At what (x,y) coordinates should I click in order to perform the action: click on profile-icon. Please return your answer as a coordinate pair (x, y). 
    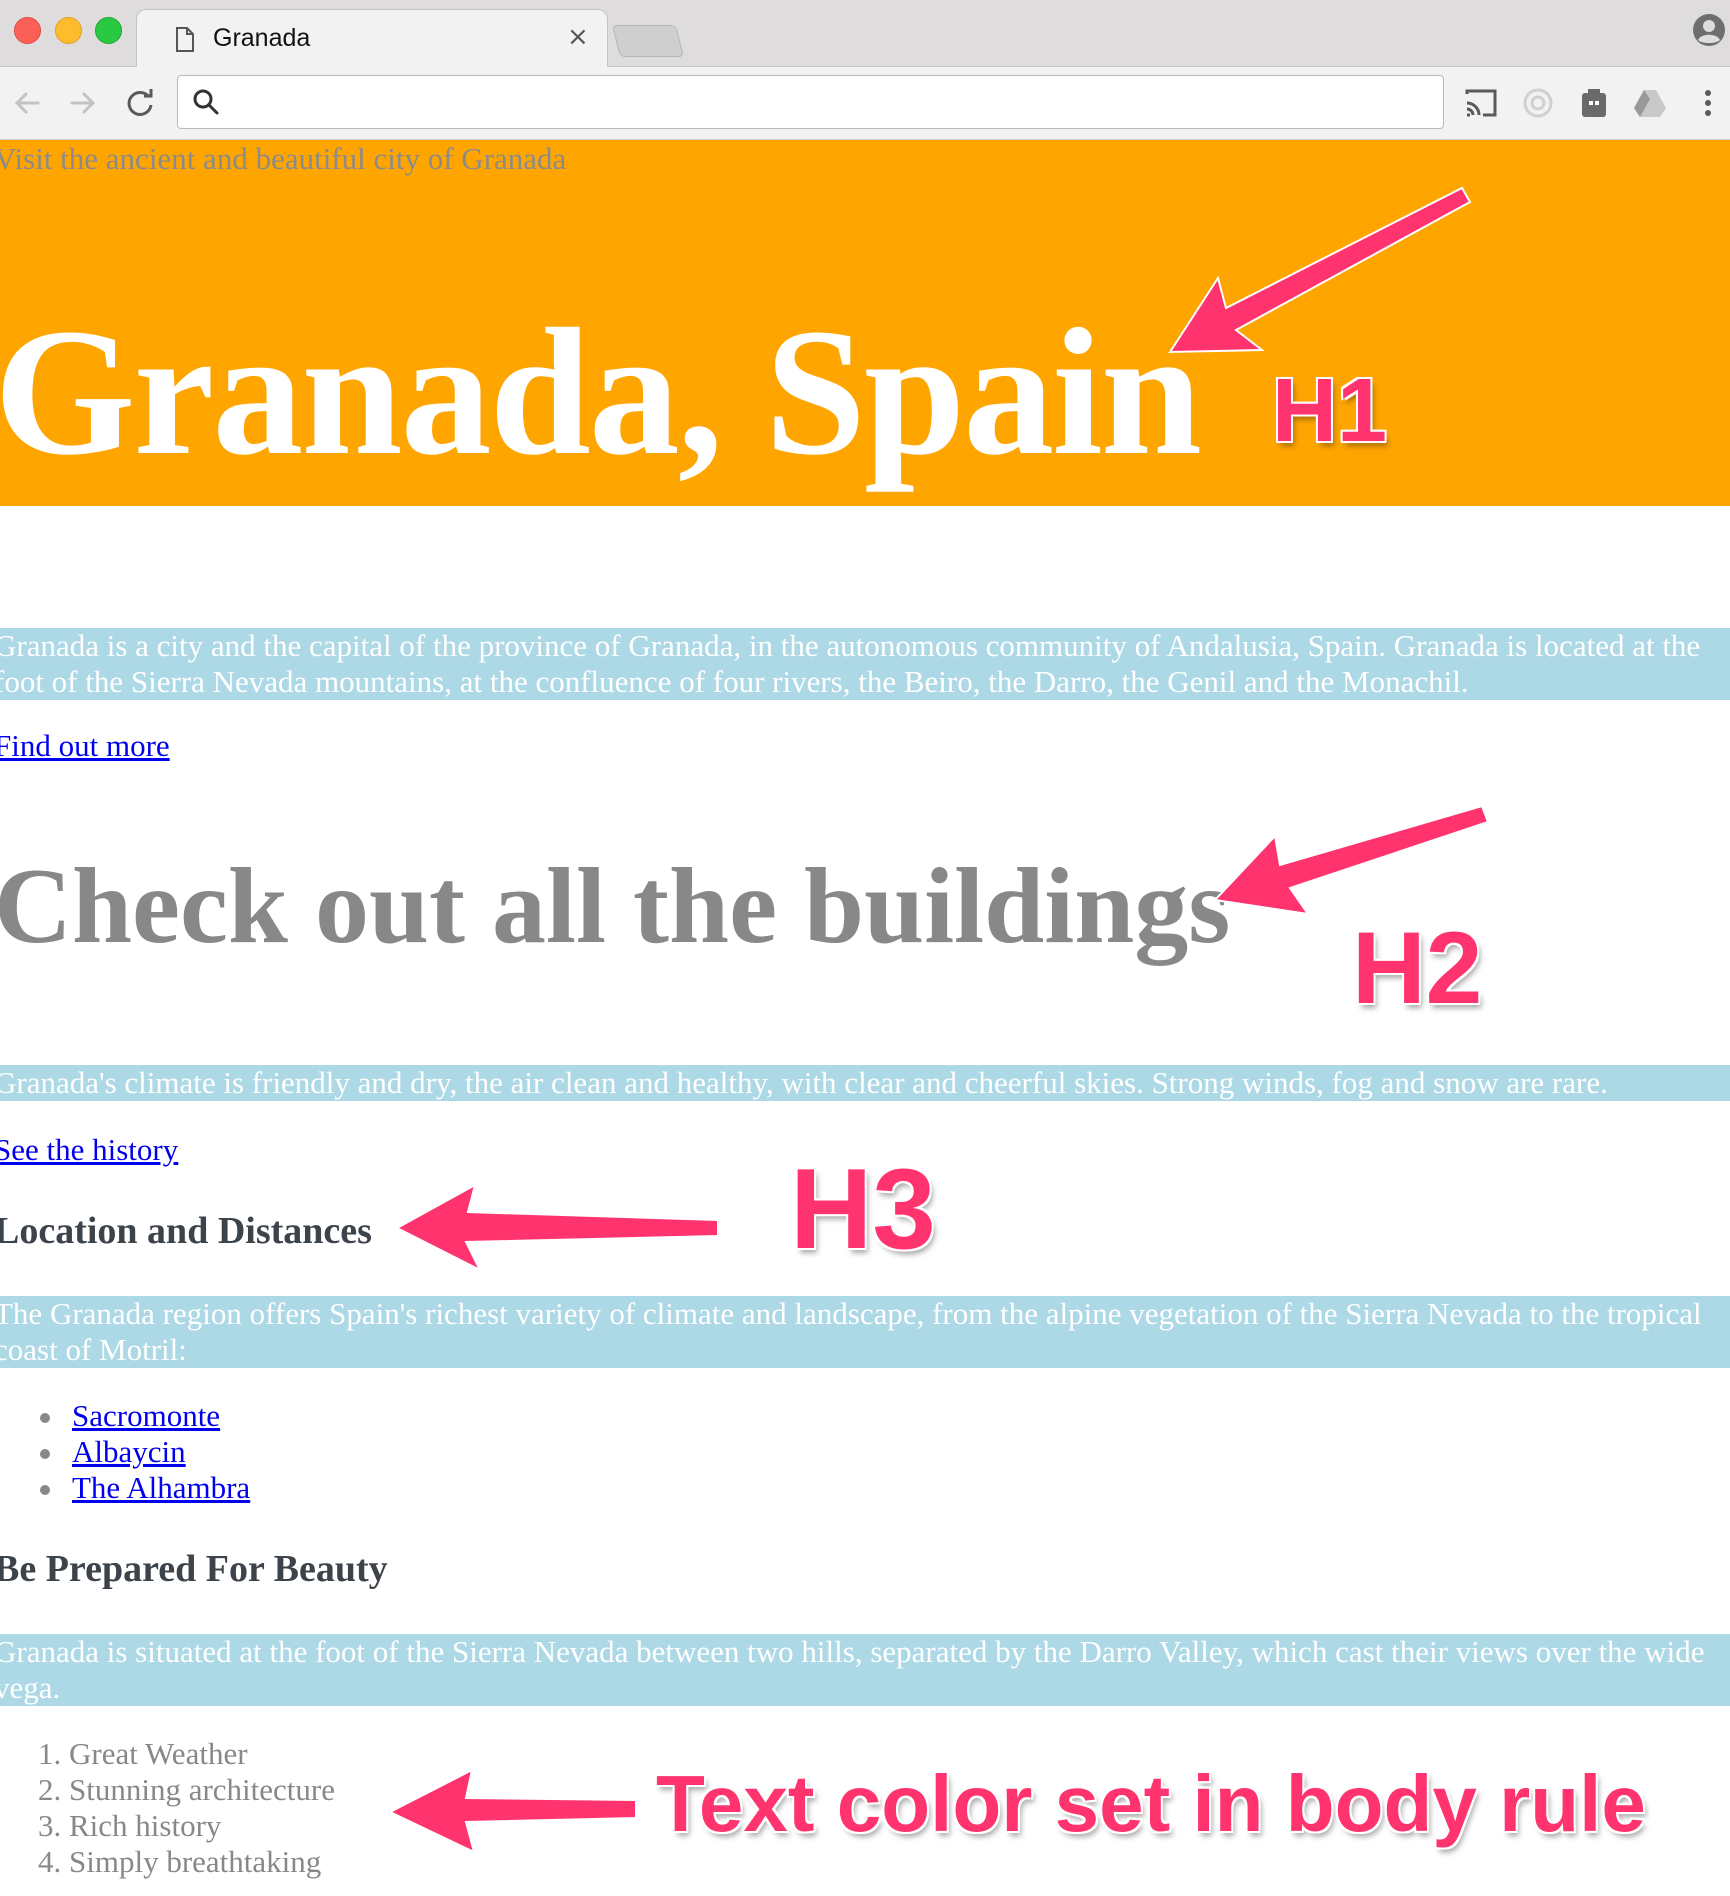
    Looking at the image, I should click on (1709, 30).